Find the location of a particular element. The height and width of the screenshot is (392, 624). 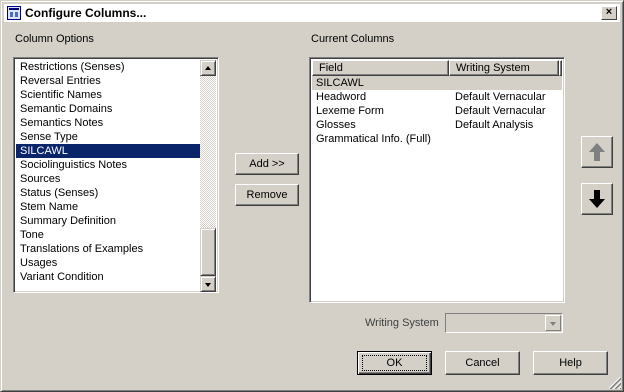

arrow-down-icon is located at coordinates (597, 199).